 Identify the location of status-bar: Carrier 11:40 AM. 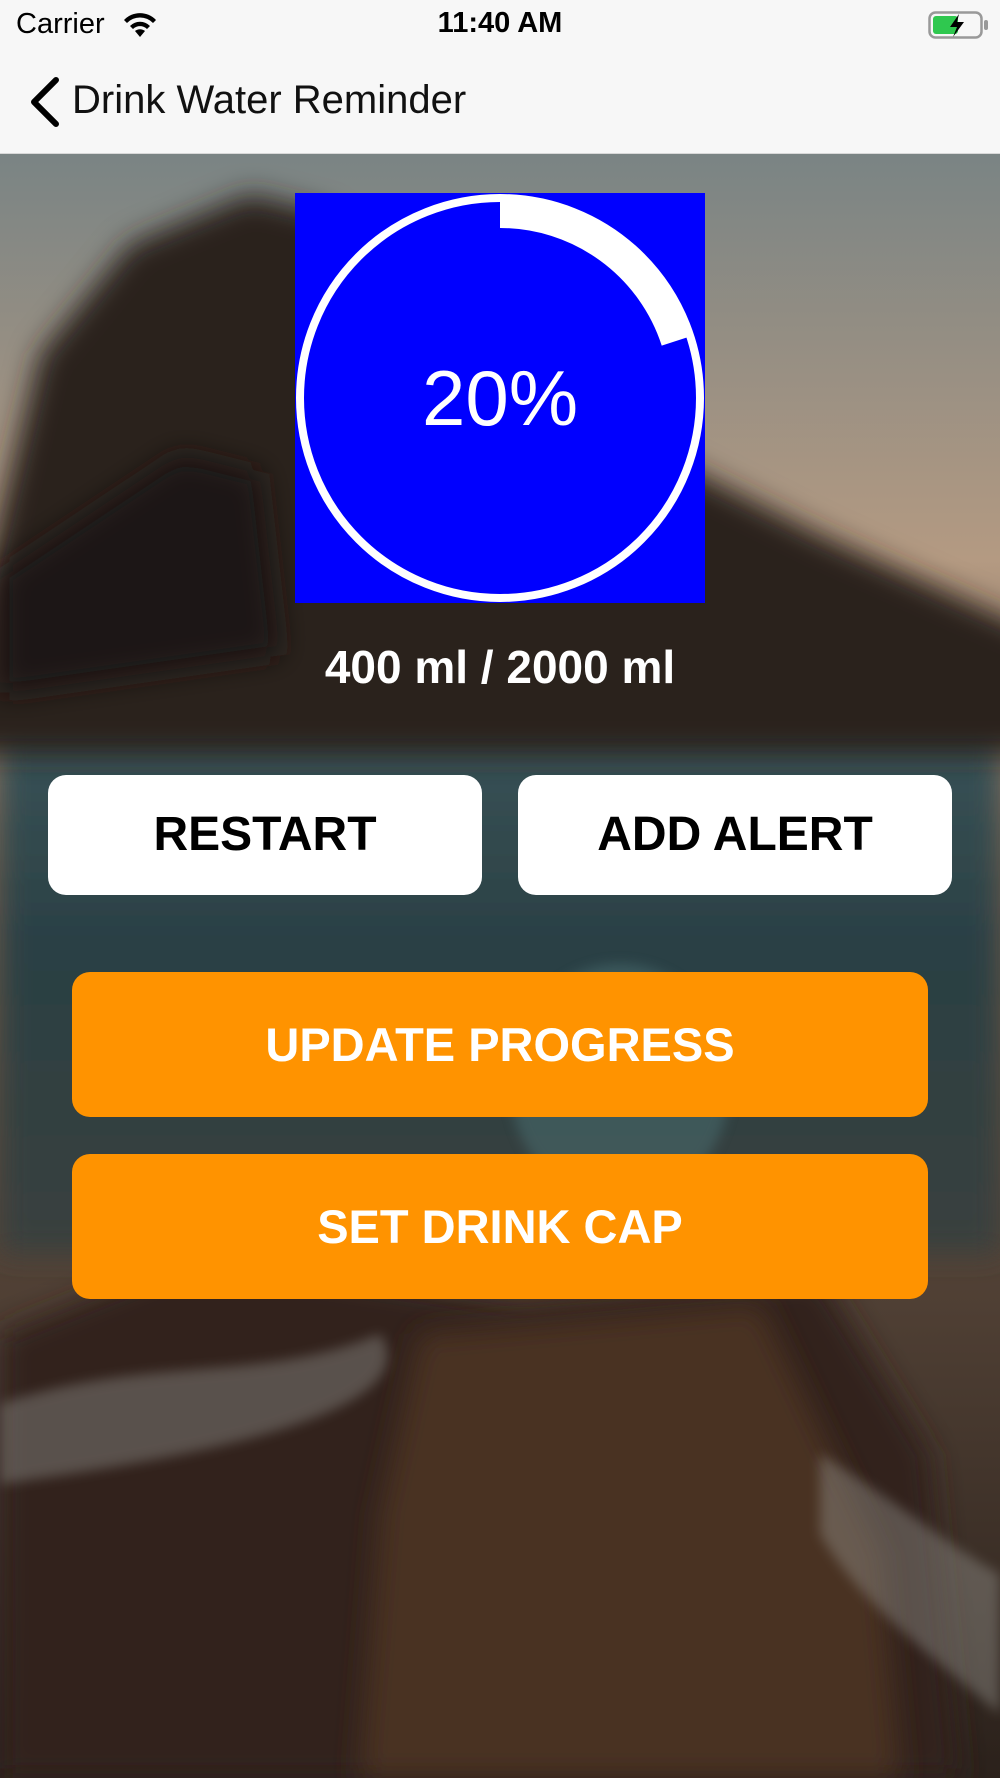
(500, 25).